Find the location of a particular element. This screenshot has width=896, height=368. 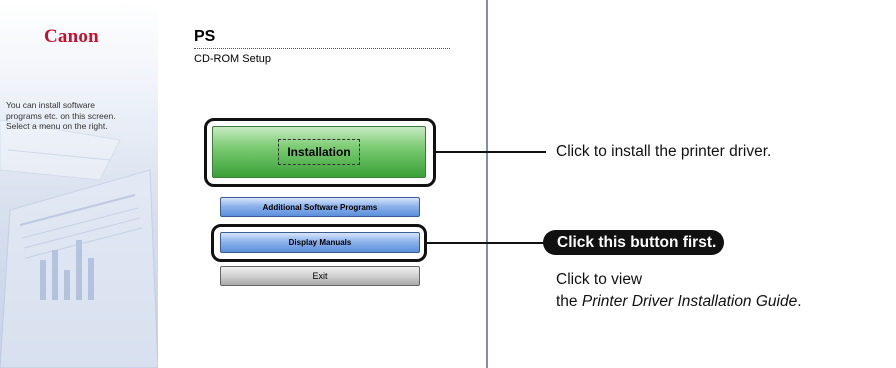

guide-title: Printer Driver Installation Guide is located at coordinates (689, 301).